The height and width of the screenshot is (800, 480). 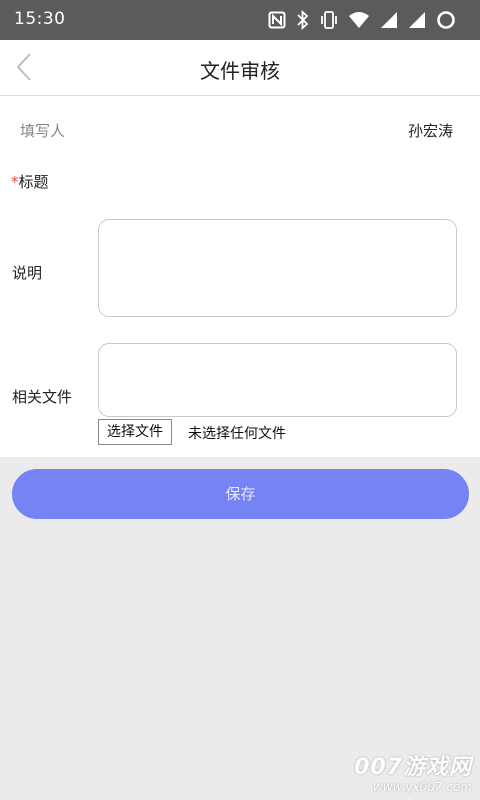 I want to click on filler-value: 孙宏涛, so click(x=430, y=131).